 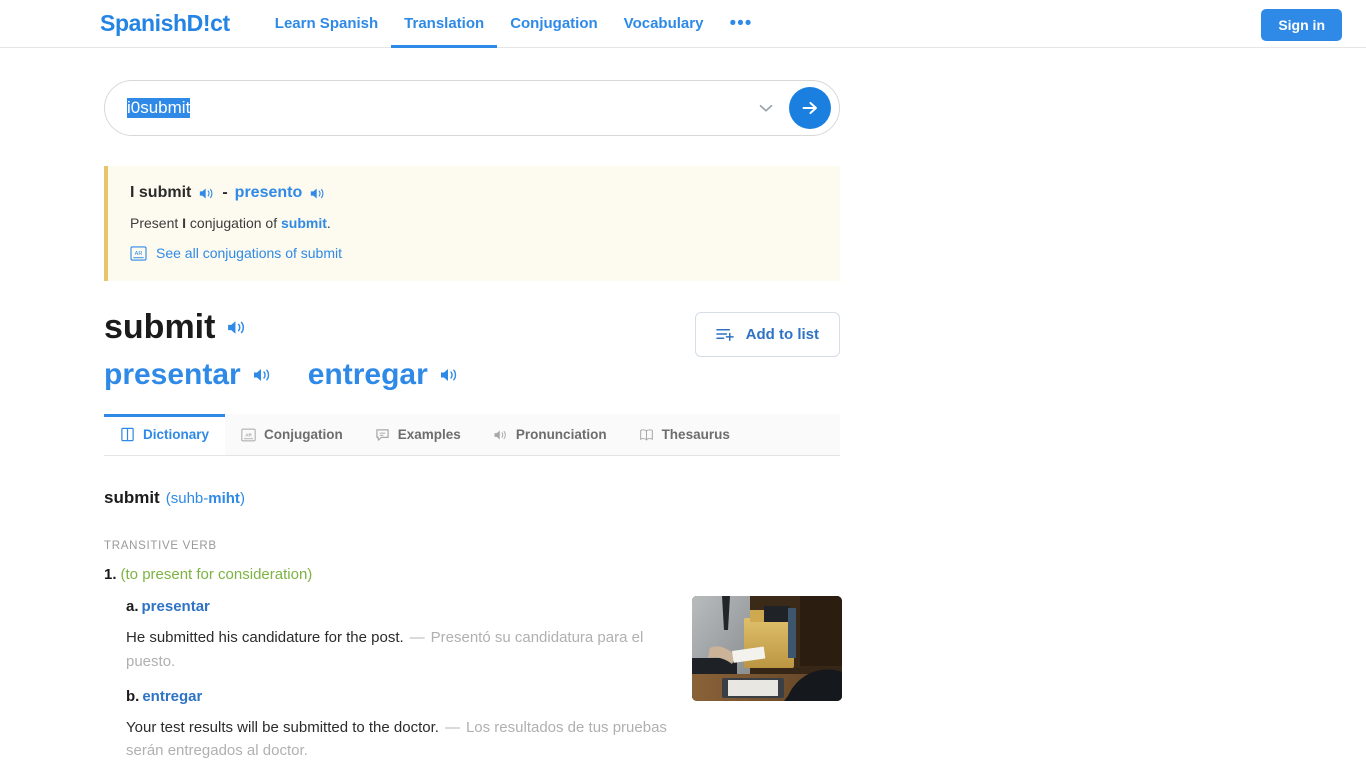 What do you see at coordinates (782, 334) in the screenshot?
I see `add-to-list-label: Add to list` at bounding box center [782, 334].